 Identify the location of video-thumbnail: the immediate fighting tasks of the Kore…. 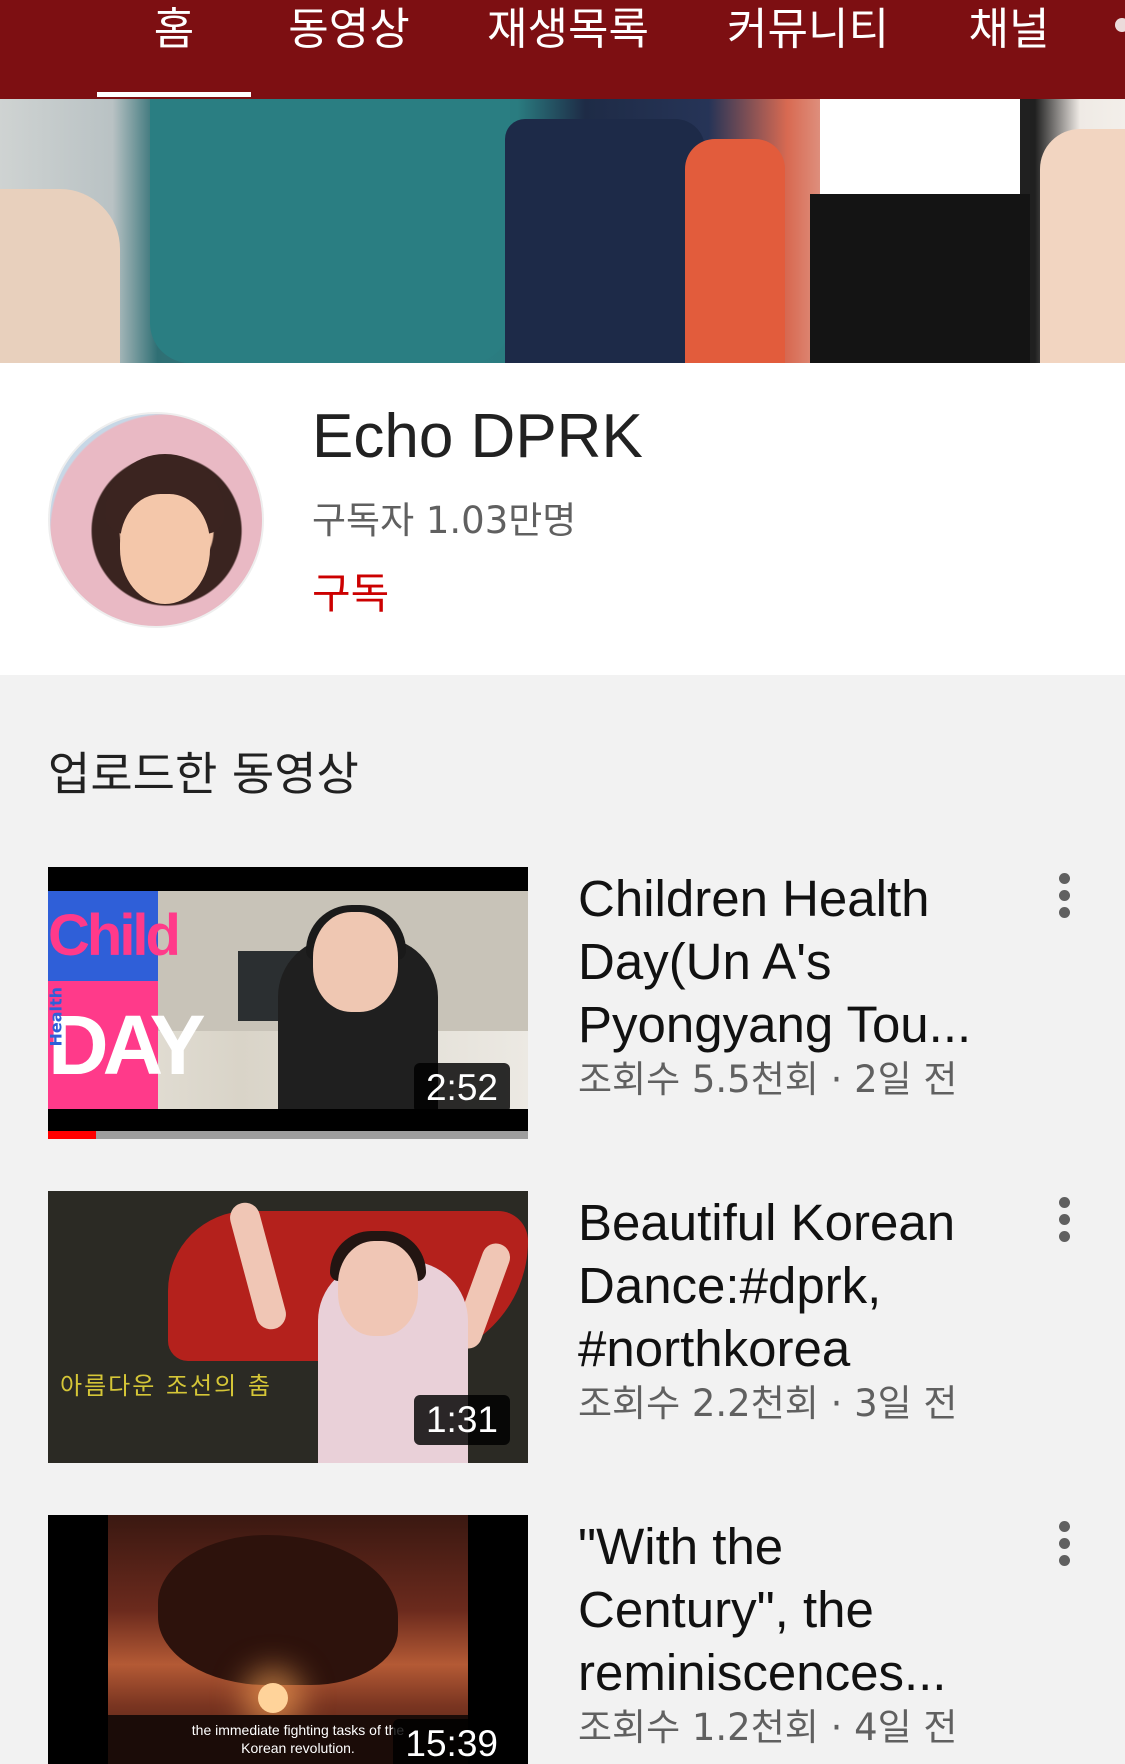
(288, 1639).